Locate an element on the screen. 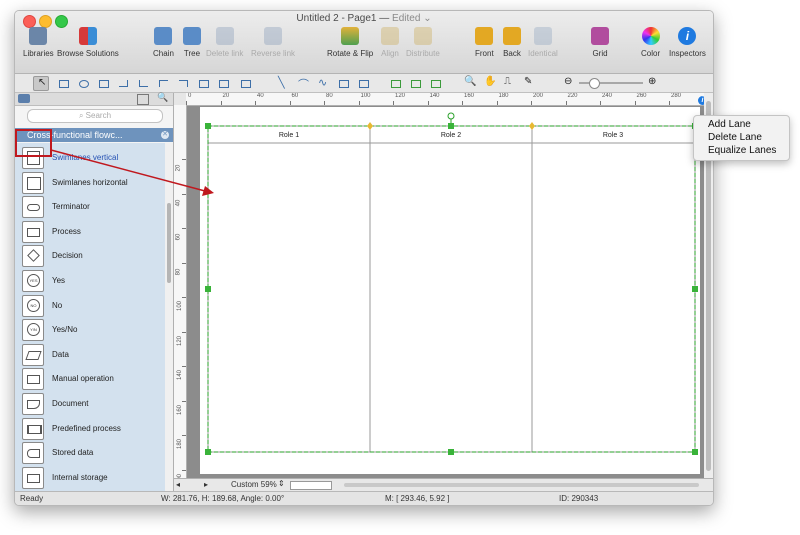 The width and height of the screenshot is (800, 535). shape-item: Process is located at coordinates (90, 232).